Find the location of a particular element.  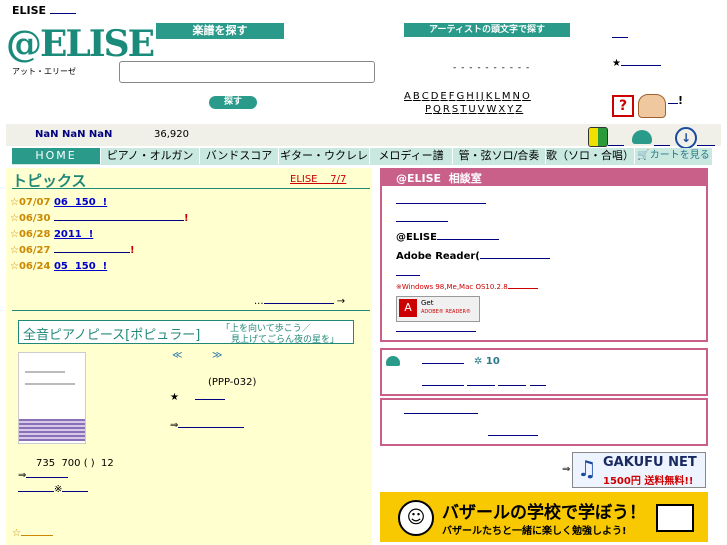

alphabet-link-l: L is located at coordinates (497, 96).